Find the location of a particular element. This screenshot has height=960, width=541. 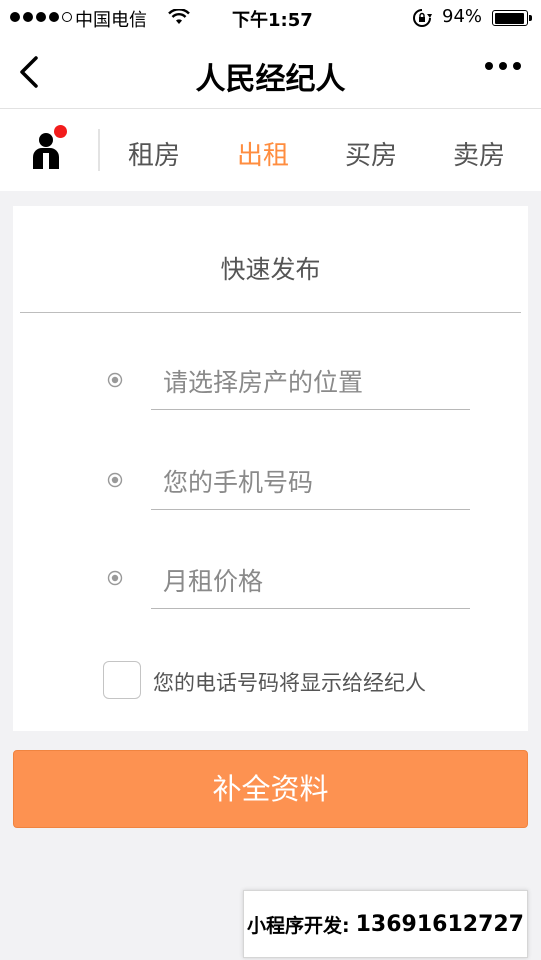

developer-watermark: 小程序开发: 13691612727 is located at coordinates (385, 924).